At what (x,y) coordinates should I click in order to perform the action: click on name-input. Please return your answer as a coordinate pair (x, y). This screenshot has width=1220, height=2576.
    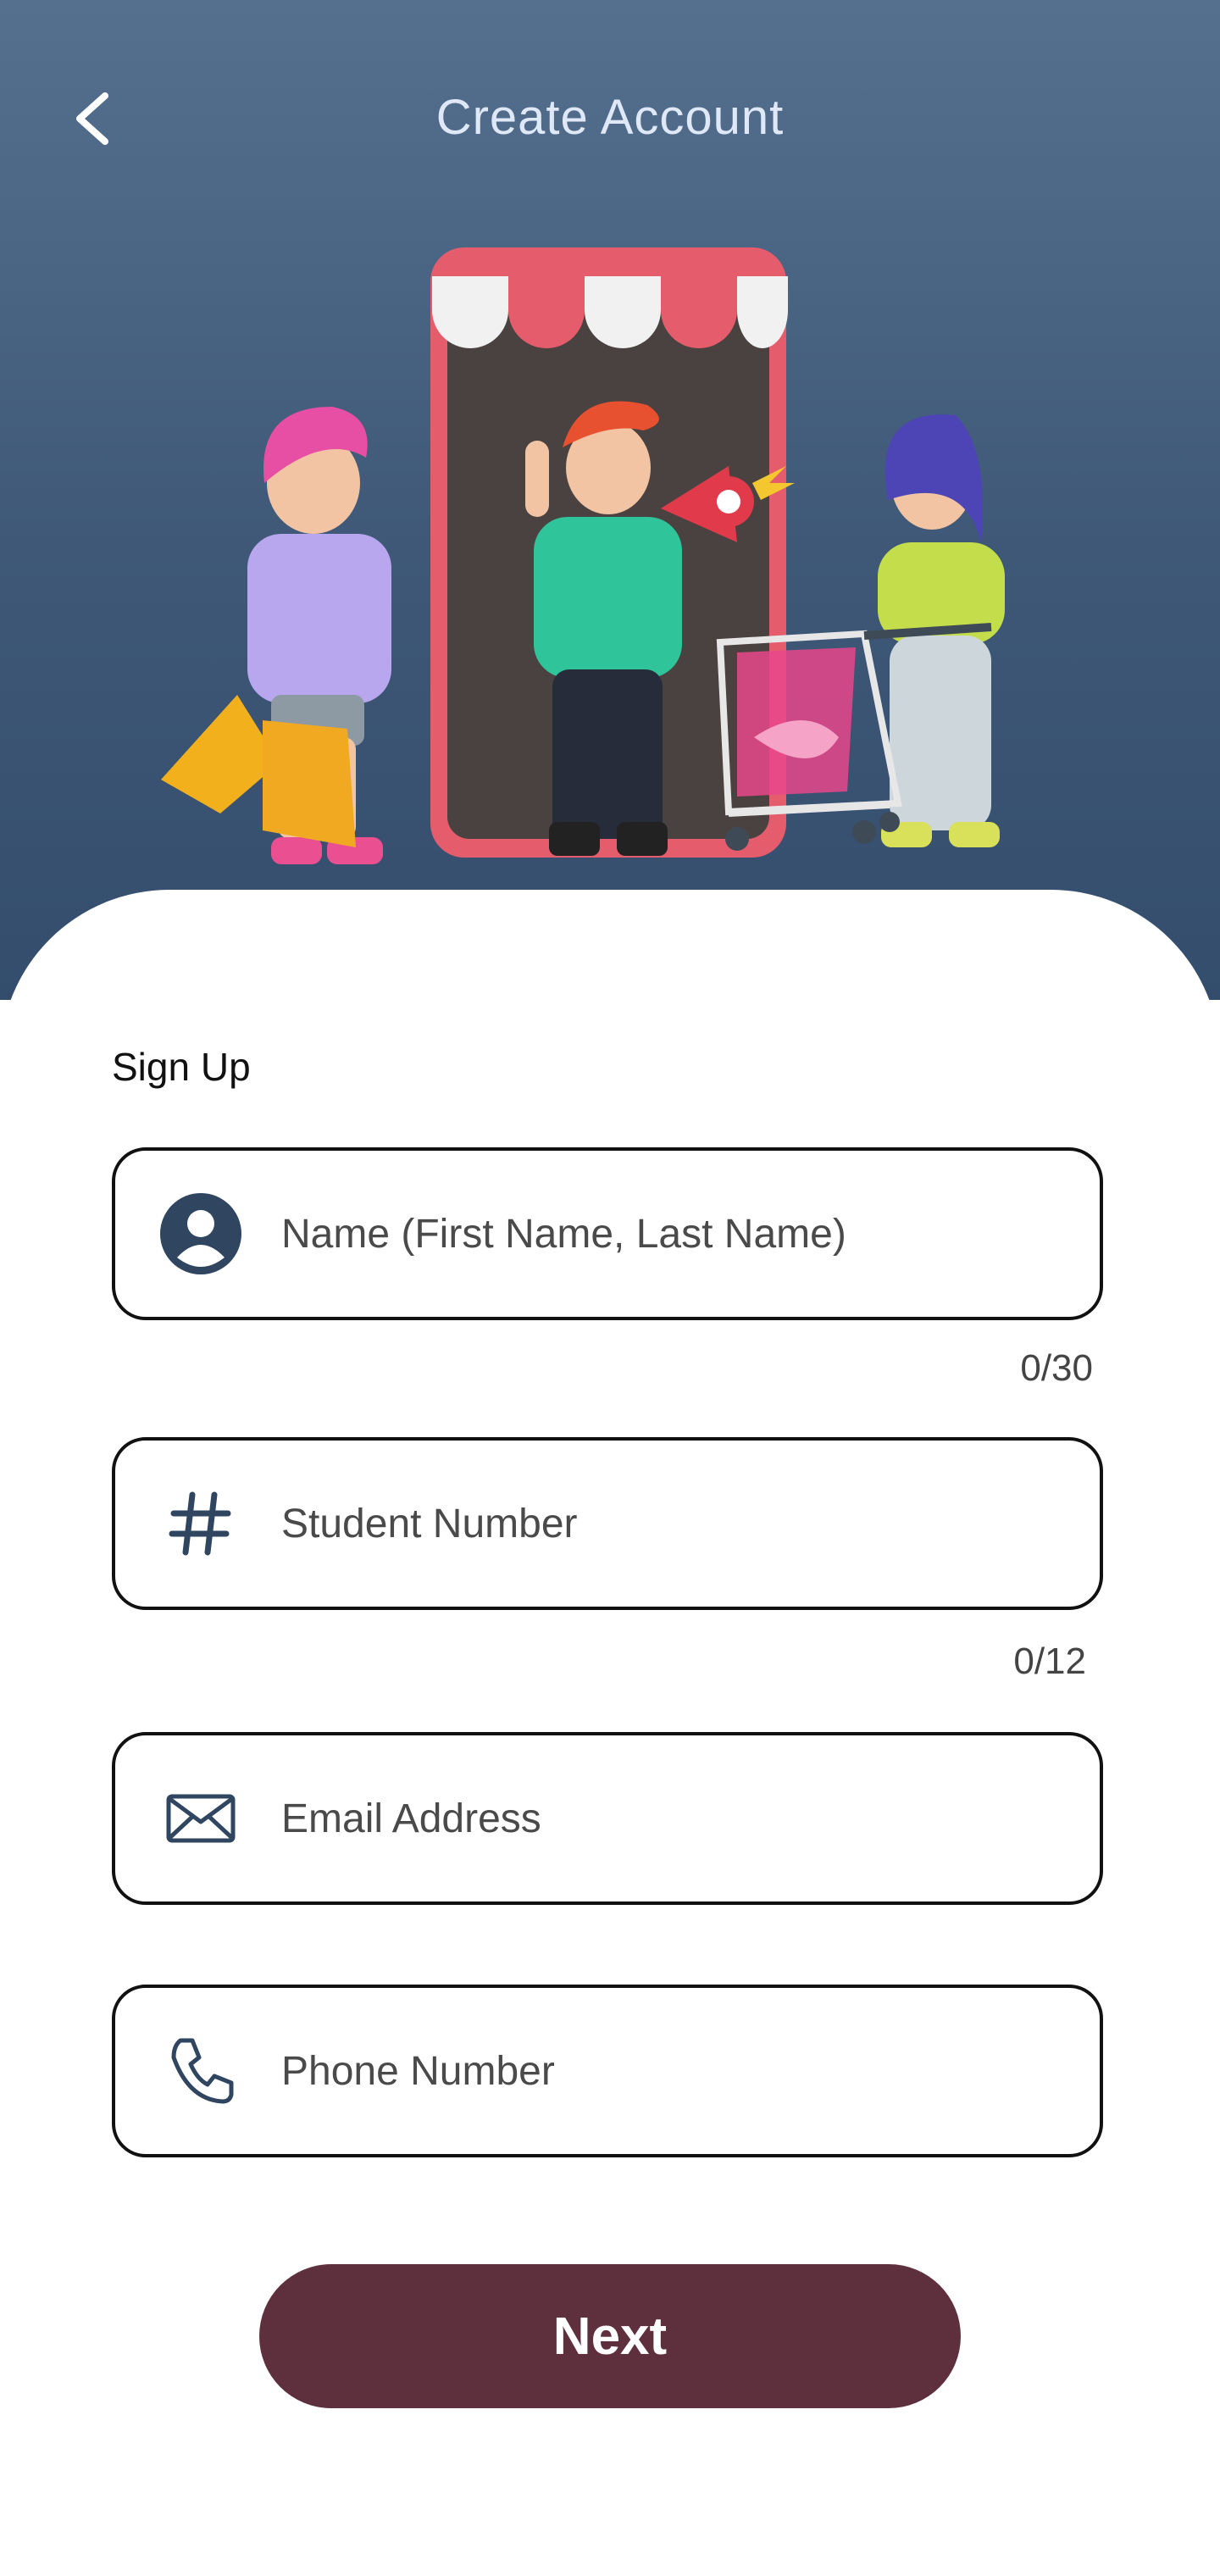
    Looking at the image, I should click on (662, 1233).